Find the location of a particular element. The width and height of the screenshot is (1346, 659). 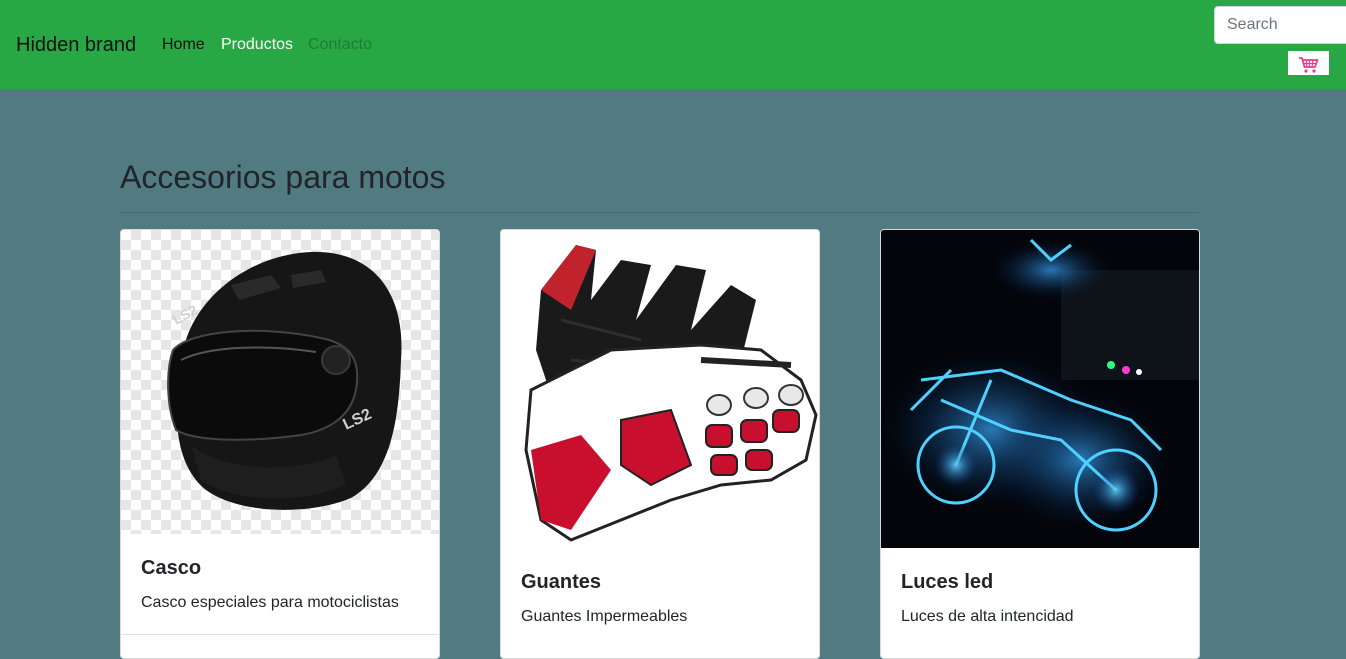

gloves-image is located at coordinates (660, 389).